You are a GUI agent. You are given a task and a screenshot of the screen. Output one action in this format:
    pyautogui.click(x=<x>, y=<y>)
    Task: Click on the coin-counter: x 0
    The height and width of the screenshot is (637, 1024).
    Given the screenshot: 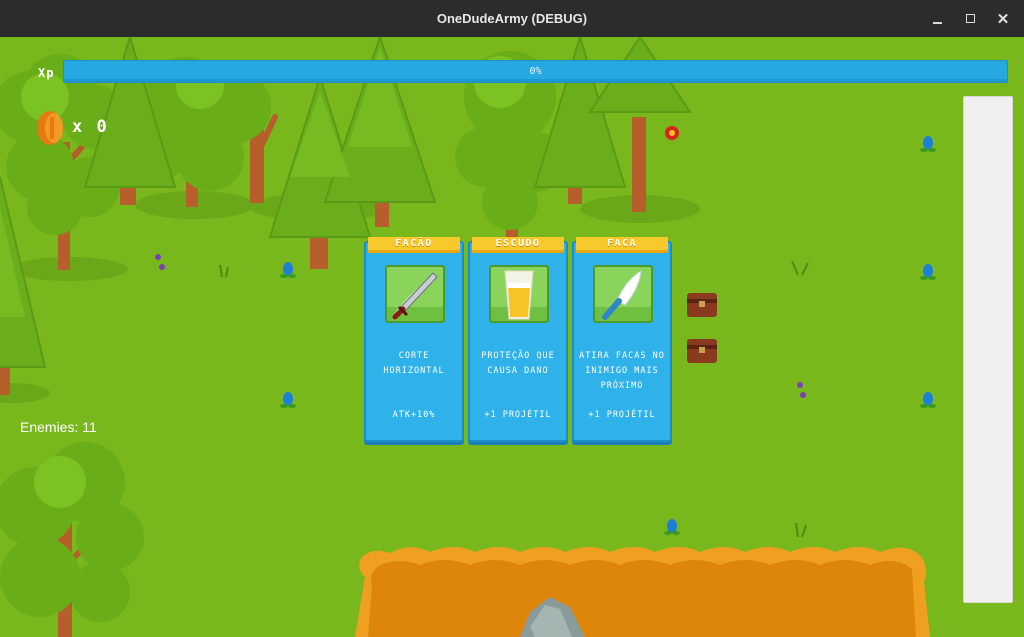 What is the action you would take?
    pyautogui.click(x=90, y=127)
    